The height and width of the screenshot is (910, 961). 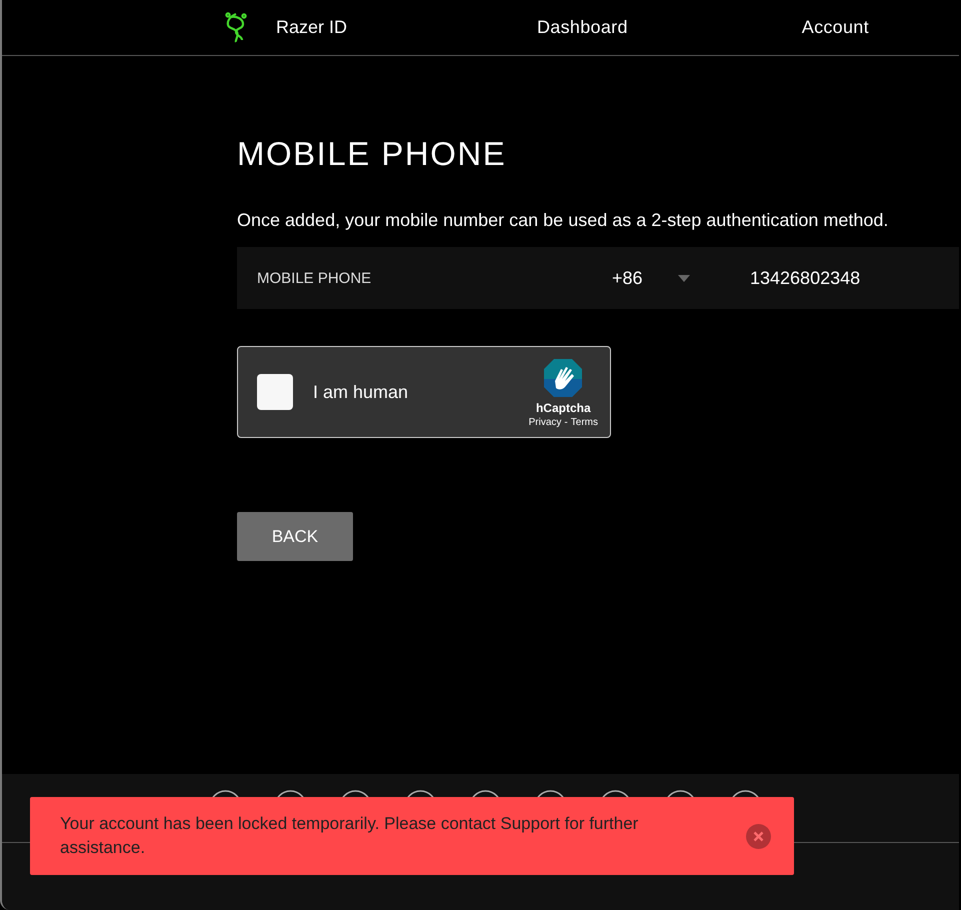 I want to click on brand-name: Razer ID, so click(x=312, y=27).